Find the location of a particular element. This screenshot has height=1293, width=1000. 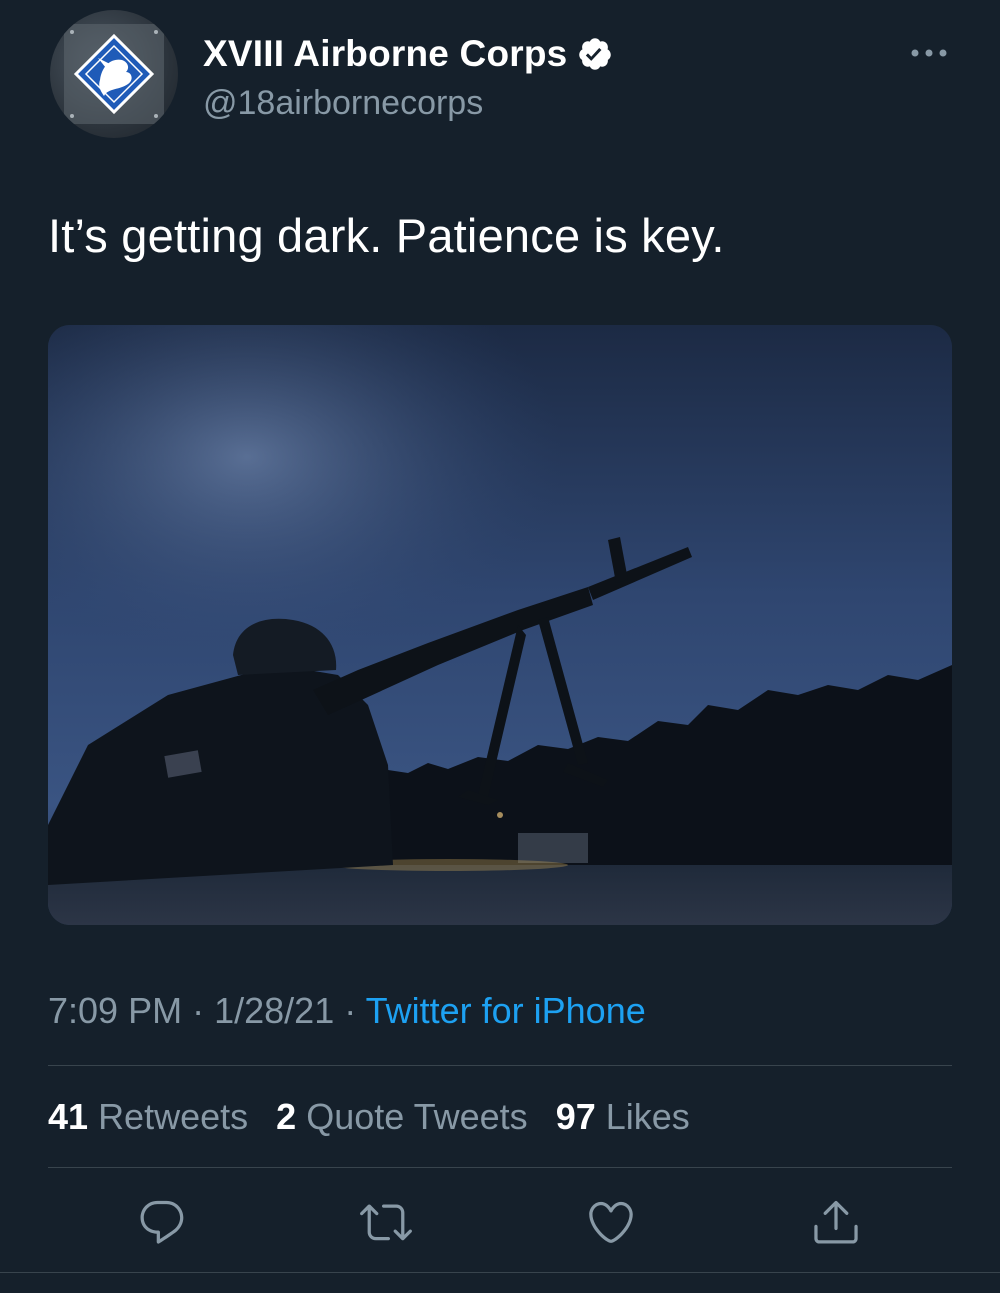

likes-stat: 97 Likes is located at coordinates (623, 1116).